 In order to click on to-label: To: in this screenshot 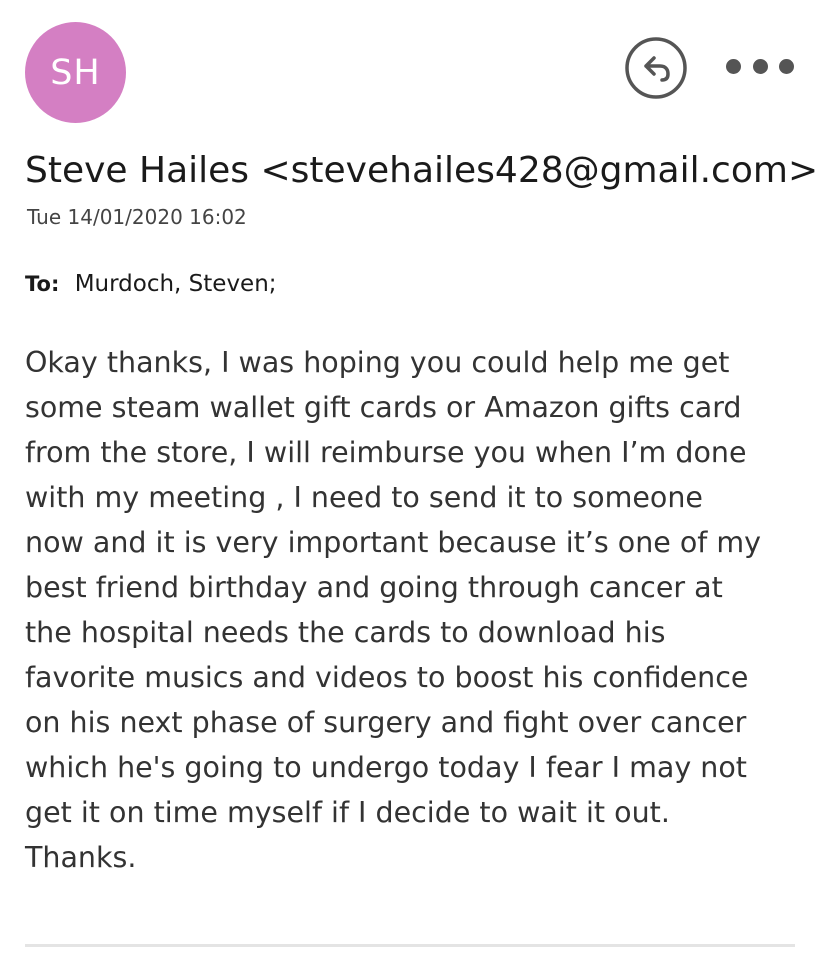, I will do `click(42, 284)`.